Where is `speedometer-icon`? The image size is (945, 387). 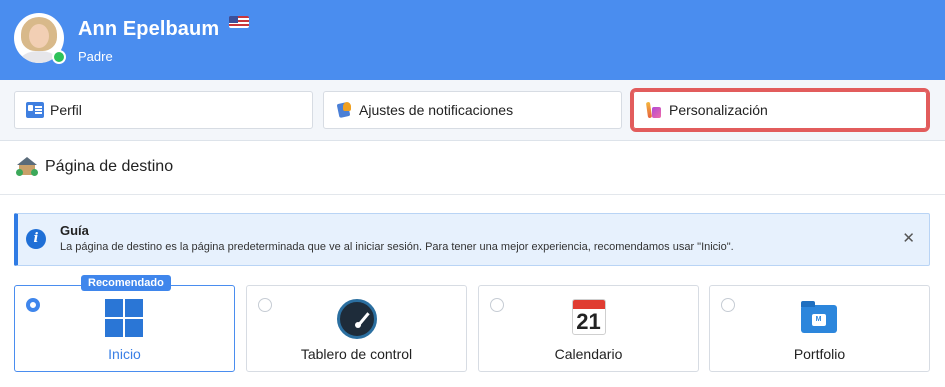 speedometer-icon is located at coordinates (356, 319).